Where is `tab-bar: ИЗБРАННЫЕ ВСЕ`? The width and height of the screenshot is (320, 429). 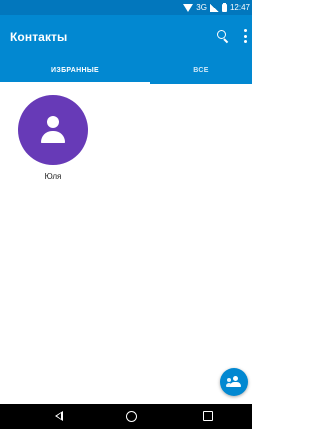 tab-bar: ИЗБРАННЫЕ ВСЕ is located at coordinates (126, 70).